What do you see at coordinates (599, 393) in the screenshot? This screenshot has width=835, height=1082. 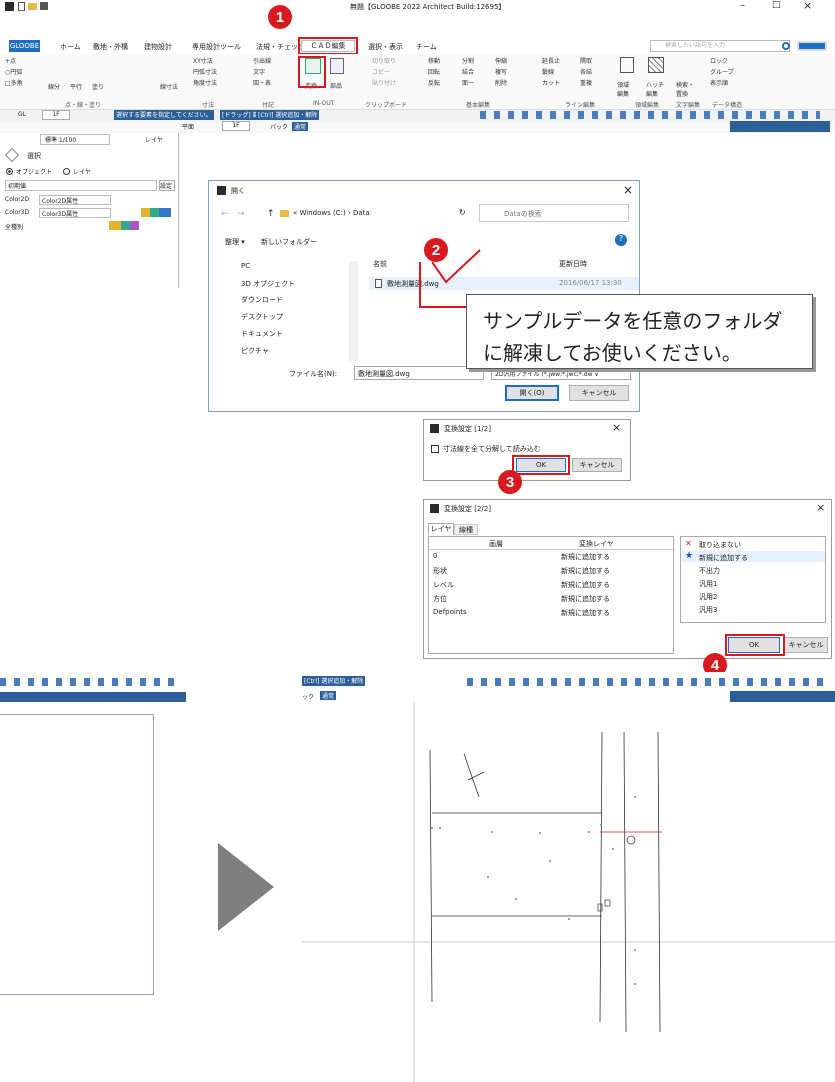 I see `dialog-cancel-button: キャンセル` at bounding box center [599, 393].